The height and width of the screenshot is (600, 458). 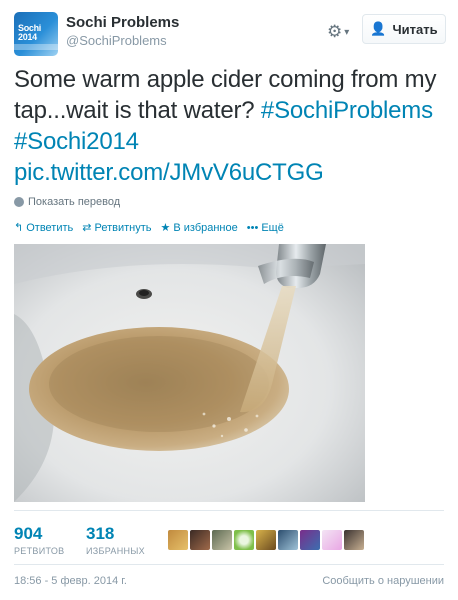 I want to click on add-user-icon: 👤, so click(x=378, y=28).